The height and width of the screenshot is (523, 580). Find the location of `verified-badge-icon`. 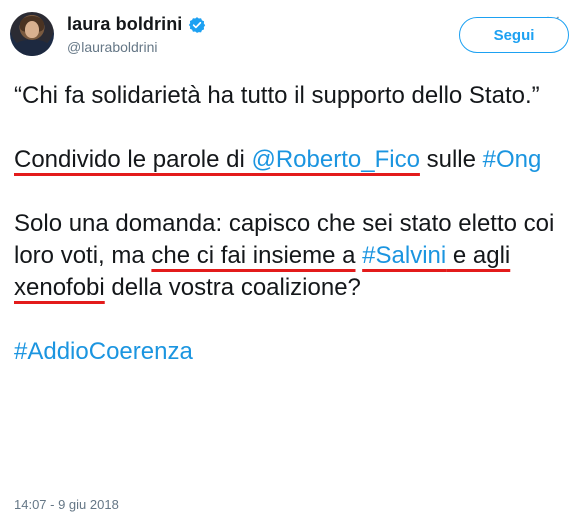

verified-badge-icon is located at coordinates (197, 24).